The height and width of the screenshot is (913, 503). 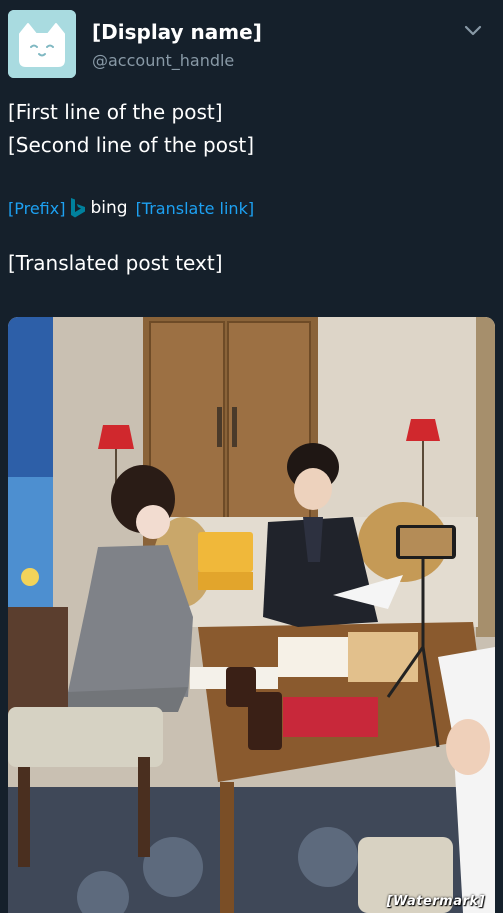 I want to click on cat-face-icon, so click(x=42, y=44).